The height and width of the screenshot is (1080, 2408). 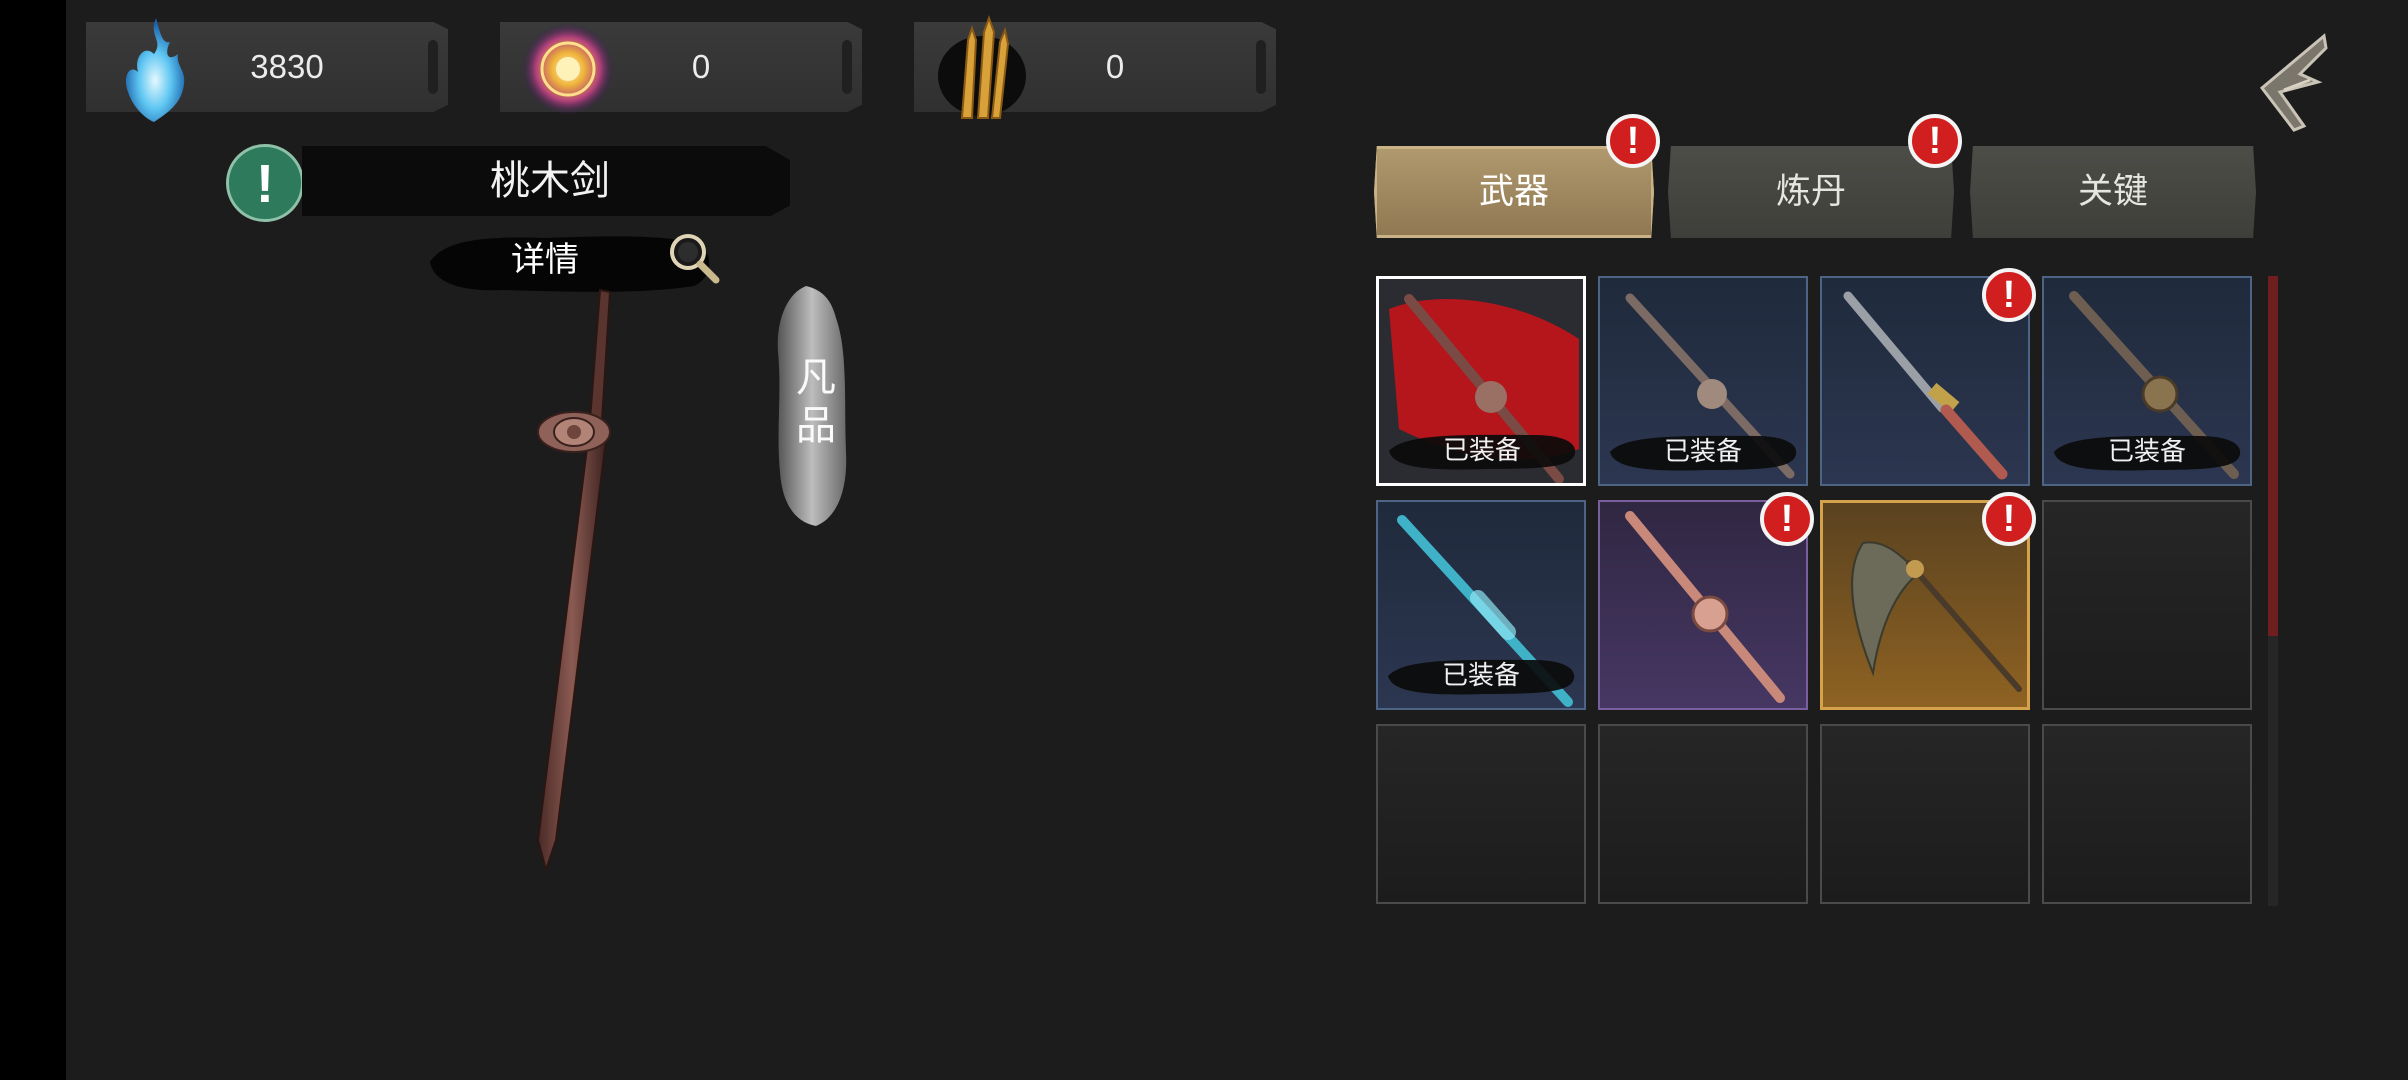 What do you see at coordinates (2009, 295) in the screenshot?
I see `slot-3-notice-icon: !` at bounding box center [2009, 295].